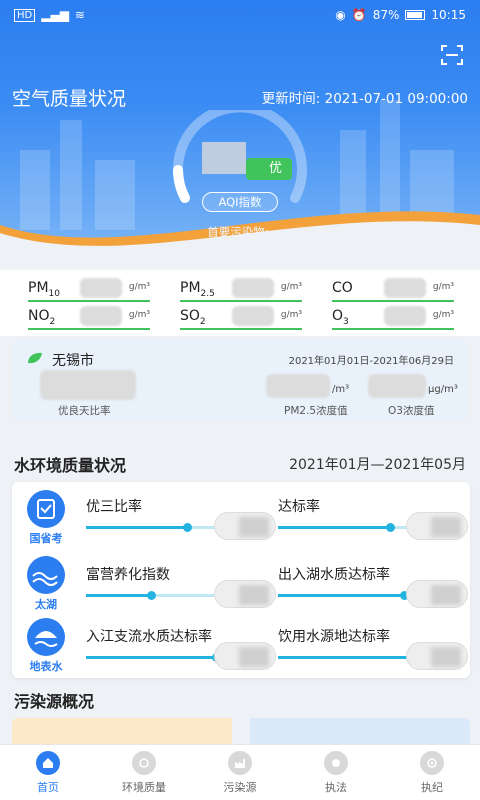 The width and height of the screenshot is (480, 800). I want to click on pollution-source-title: 污染源概况, so click(54, 701).